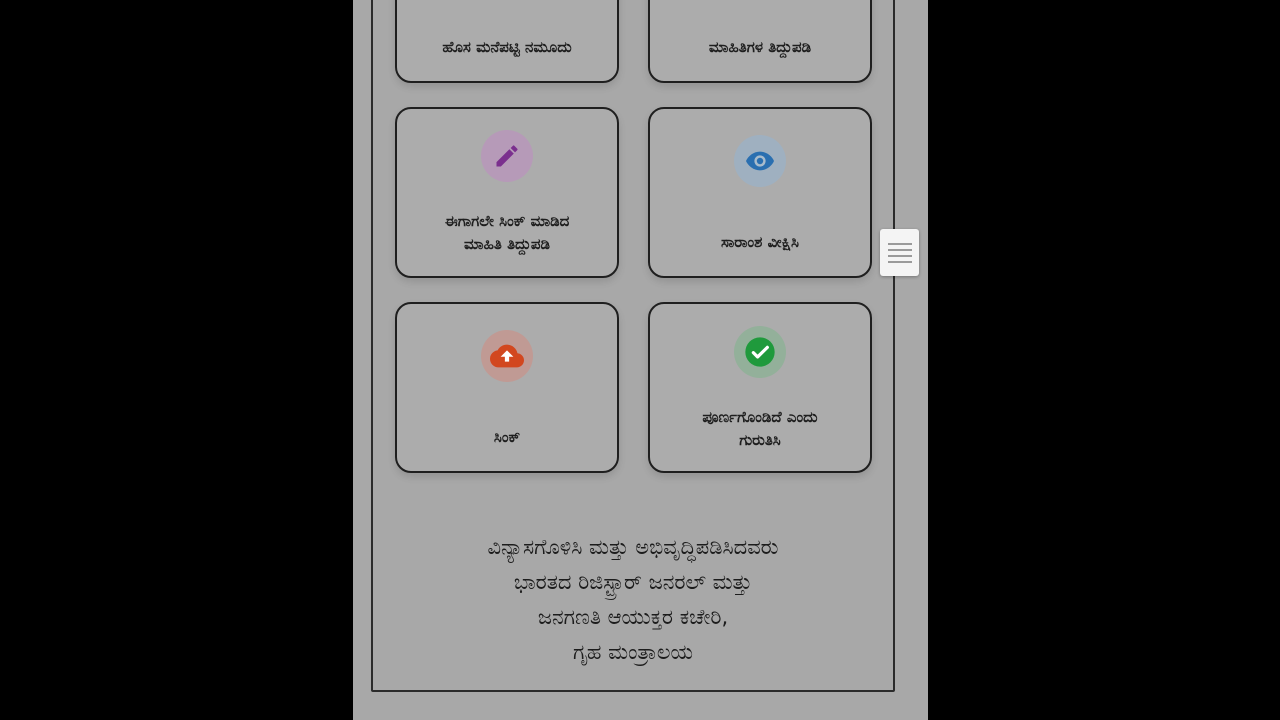 The image size is (1280, 720). I want to click on card-label: ಸಿಂಕ್, so click(507, 437).